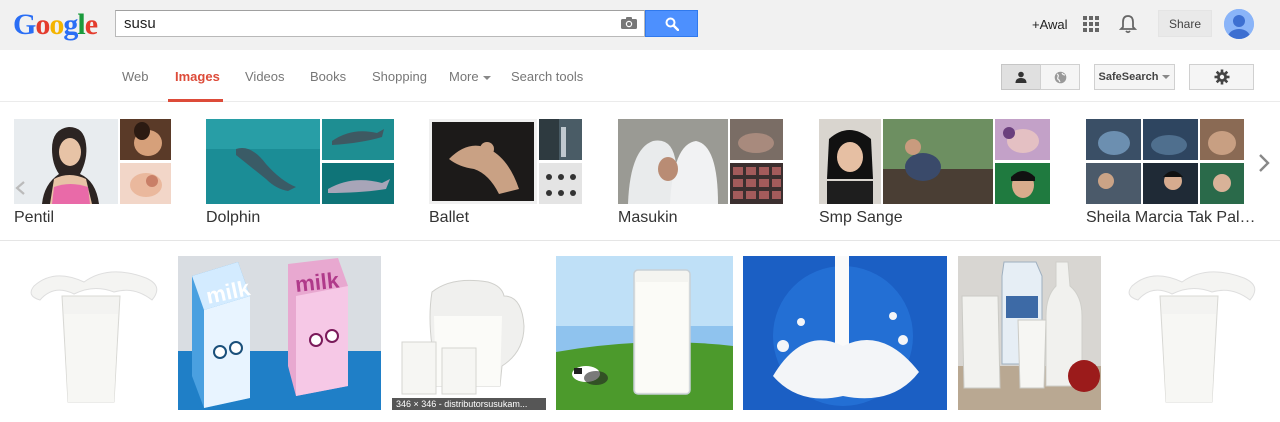 This screenshot has width=1280, height=422. Describe the element at coordinates (399, 76) in the screenshot. I see `tab-shopping: Shopping` at that location.